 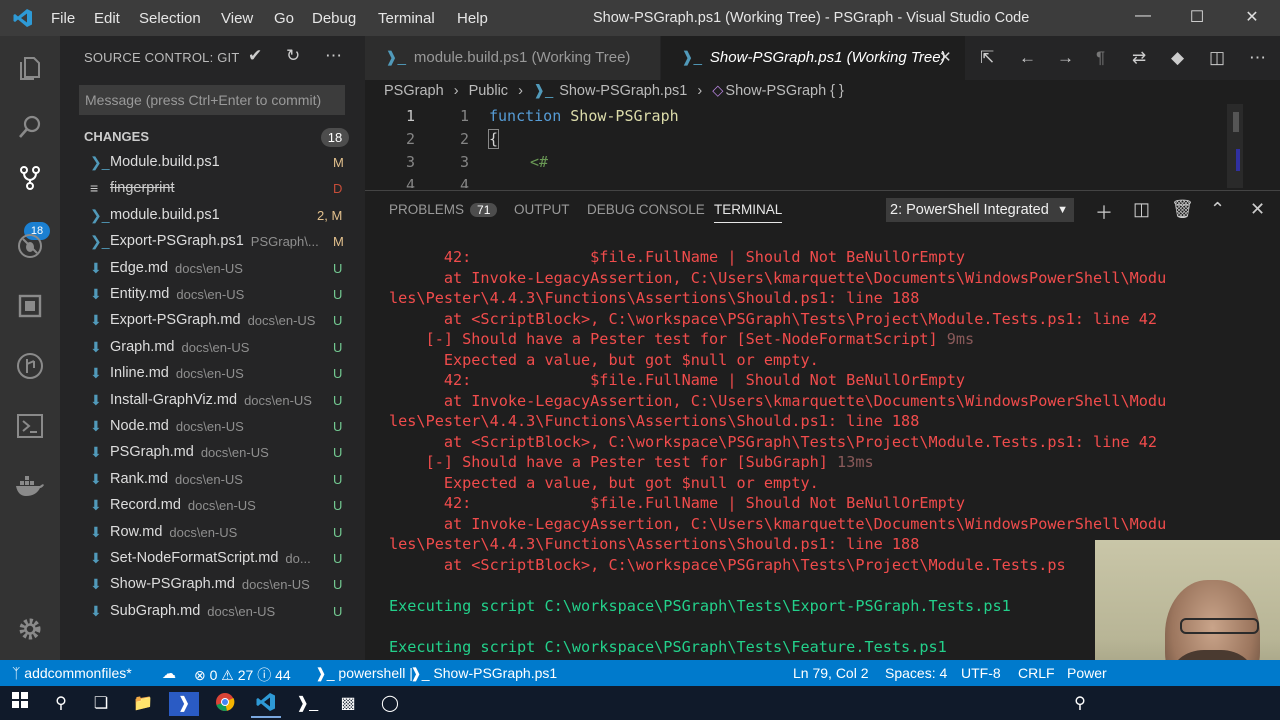 I want to click on cursor-position: Ln 79, Col 2, so click(x=831, y=673).